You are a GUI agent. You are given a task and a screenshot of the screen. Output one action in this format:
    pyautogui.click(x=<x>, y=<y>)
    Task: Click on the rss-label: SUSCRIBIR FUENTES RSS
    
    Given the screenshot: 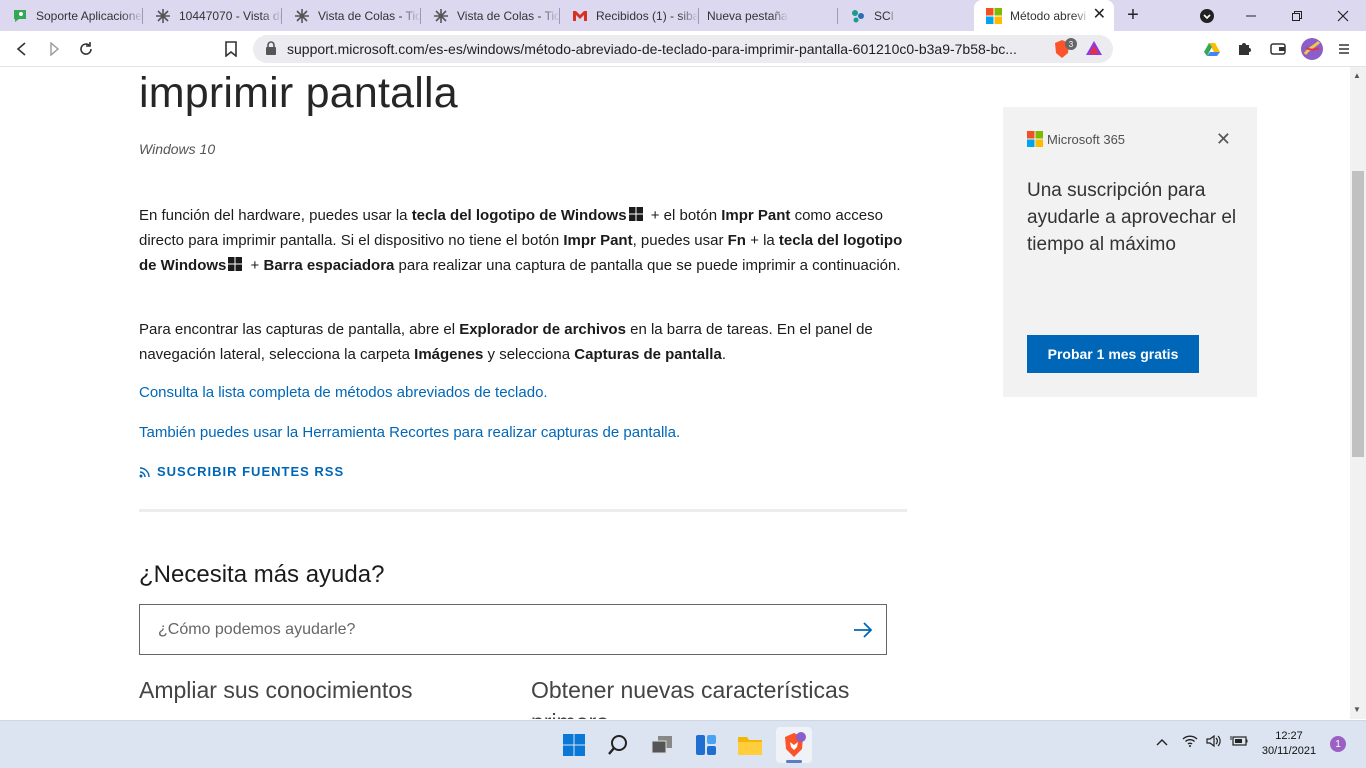 What is the action you would take?
    pyautogui.click(x=251, y=471)
    